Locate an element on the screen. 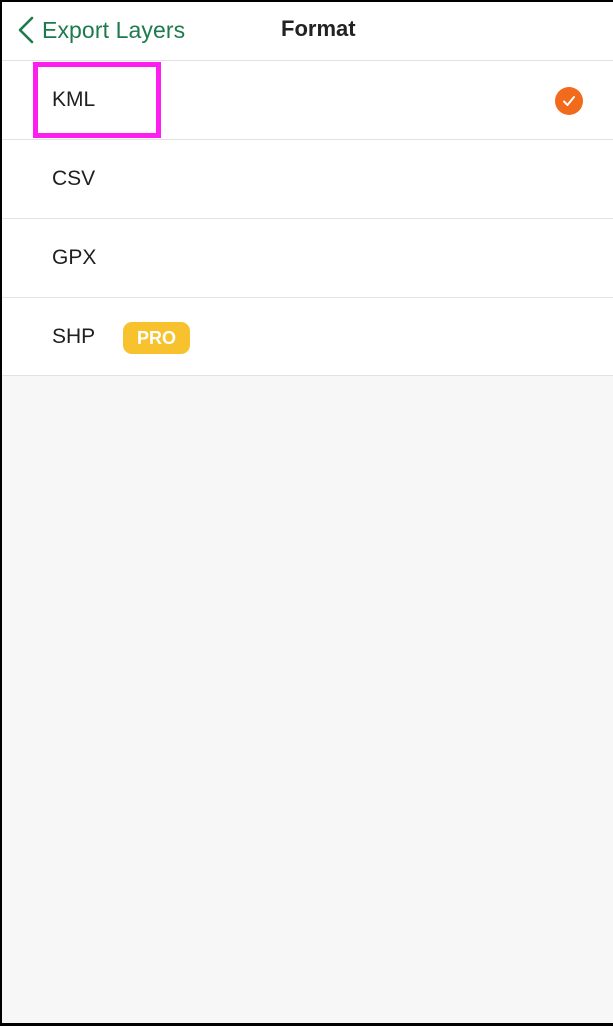 The height and width of the screenshot is (1026, 613). format-label: SHP is located at coordinates (74, 336).